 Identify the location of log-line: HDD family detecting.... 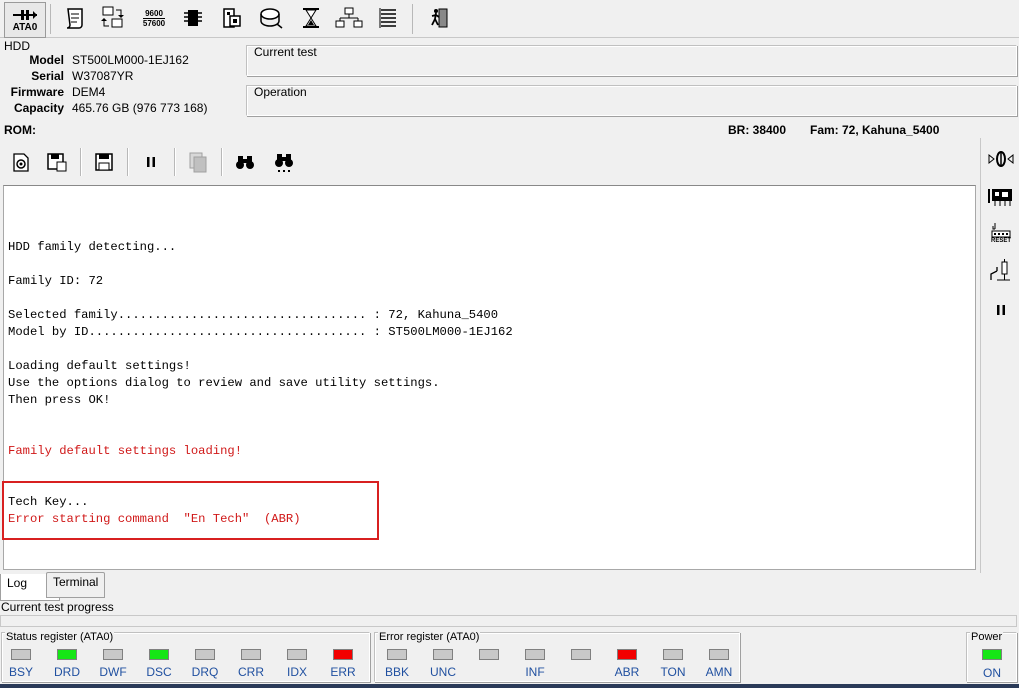
(92, 247).